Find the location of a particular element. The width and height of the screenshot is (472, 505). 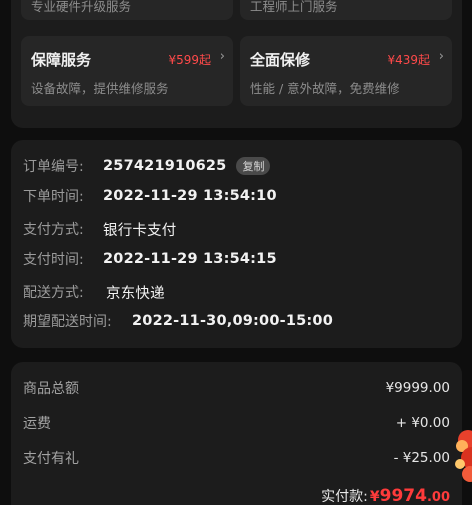

paid-total-currency: ¥ is located at coordinates (374, 497).